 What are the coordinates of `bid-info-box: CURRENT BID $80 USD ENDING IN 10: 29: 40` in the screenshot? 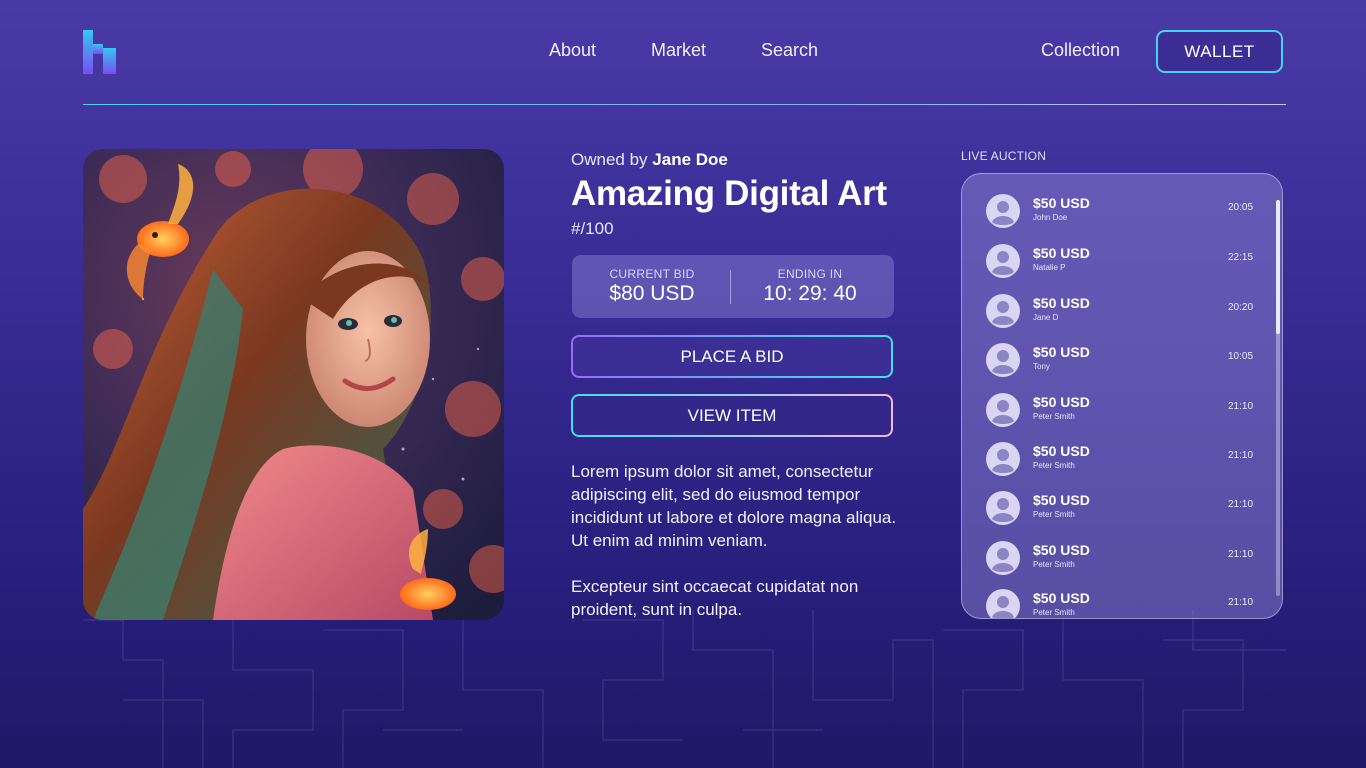 It's located at (733, 286).